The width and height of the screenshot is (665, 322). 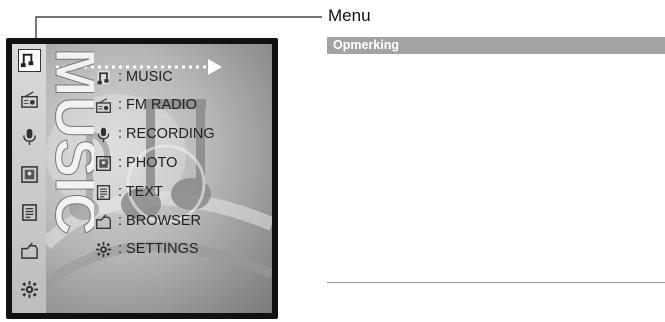 What do you see at coordinates (166, 134) in the screenshot?
I see `legend-label: : RECORDING` at bounding box center [166, 134].